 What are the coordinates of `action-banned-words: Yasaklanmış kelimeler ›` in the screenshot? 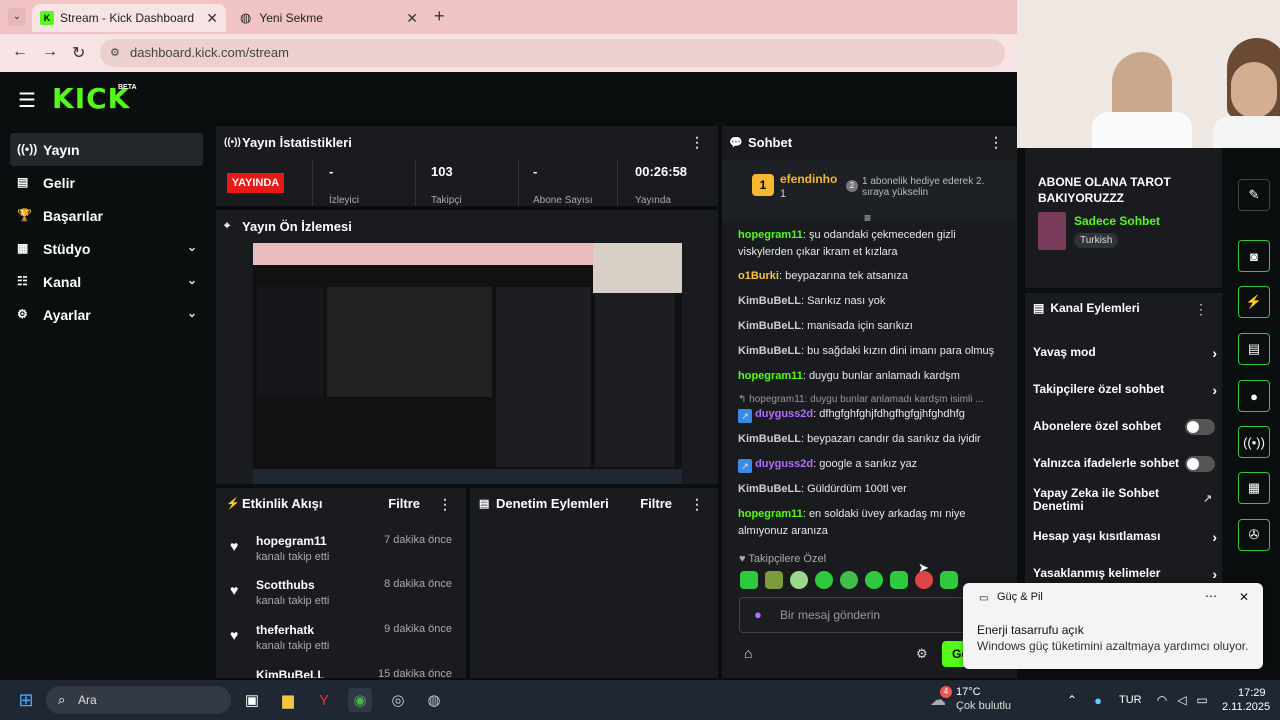 It's located at (1125, 574).